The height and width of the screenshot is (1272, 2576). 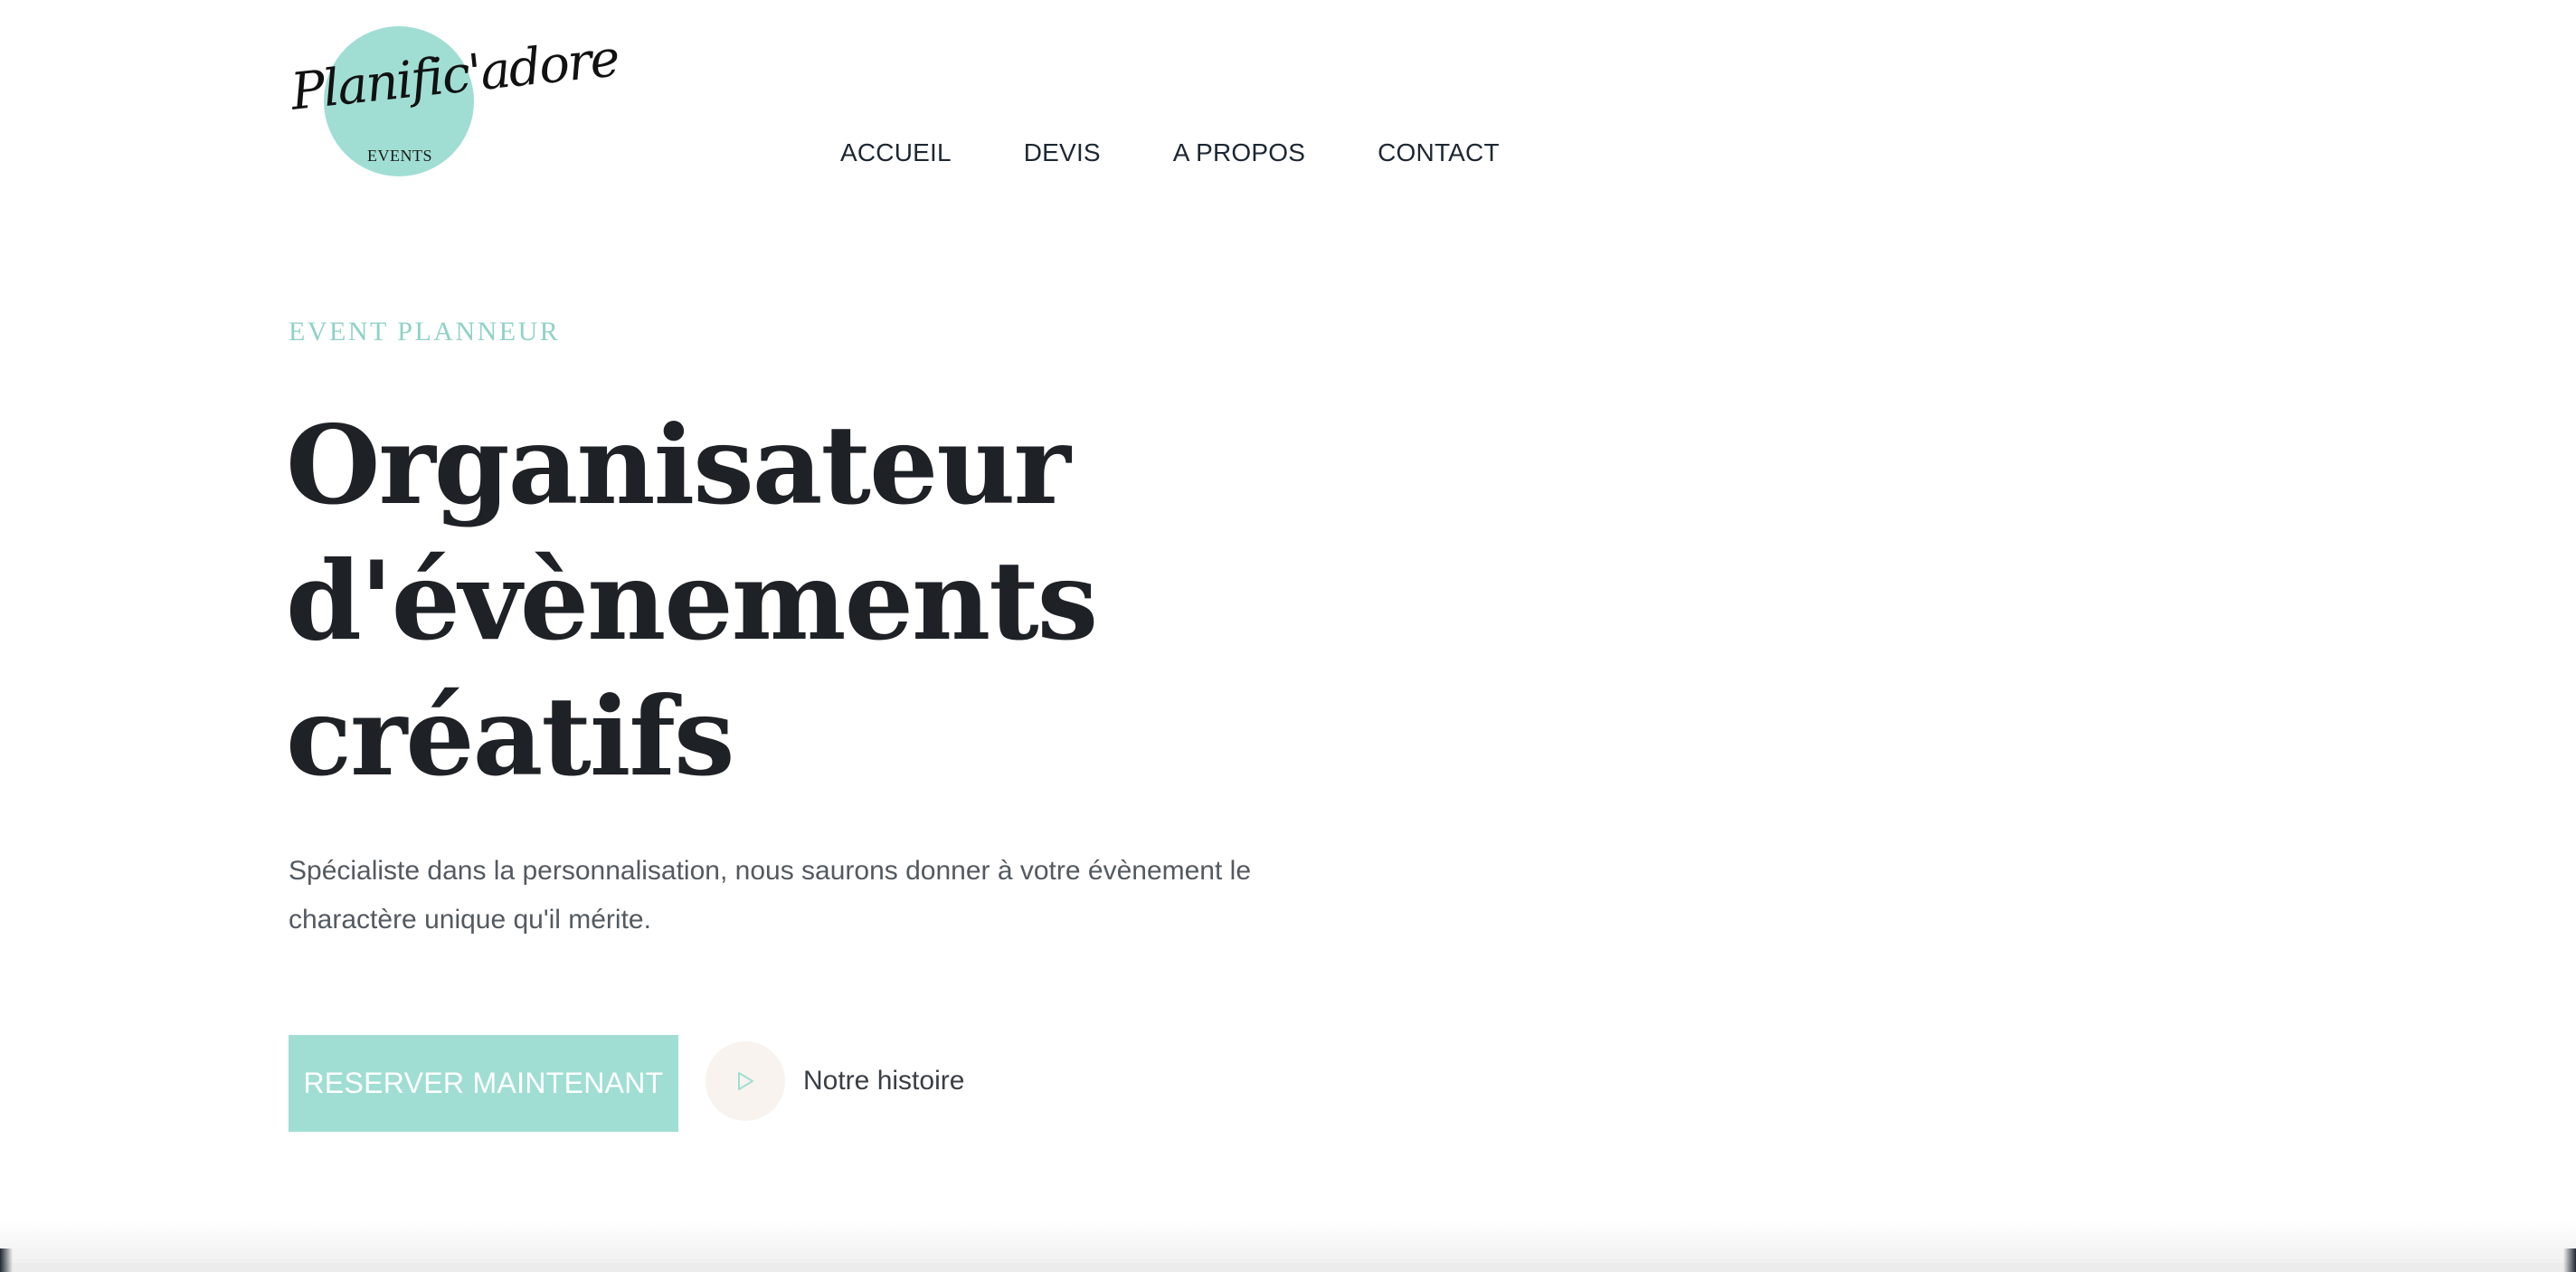 I want to click on window-corner-right, so click(x=2570, y=1260).